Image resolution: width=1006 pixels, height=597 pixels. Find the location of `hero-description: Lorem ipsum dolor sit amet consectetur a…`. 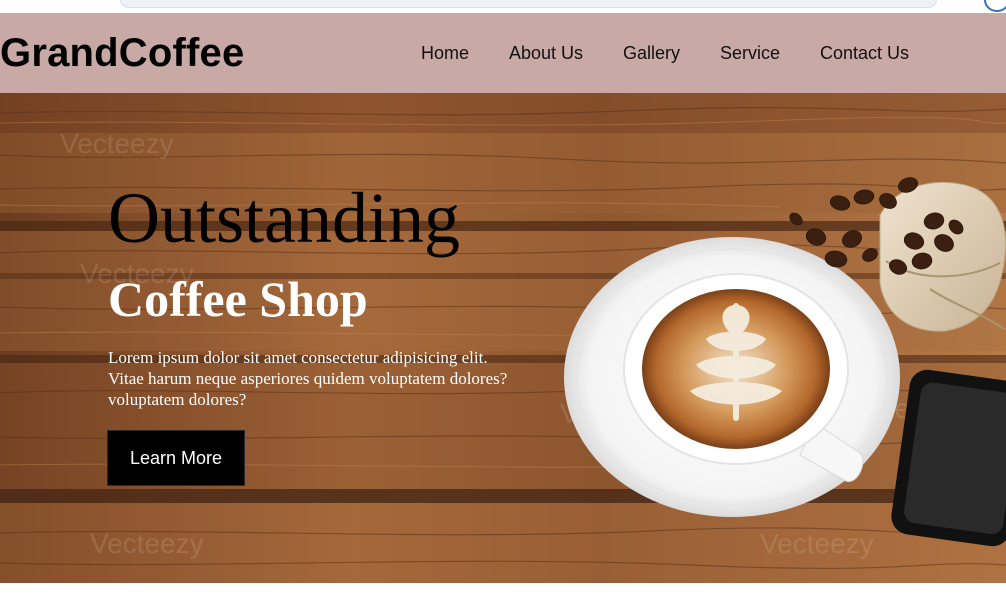

hero-description: Lorem ipsum dolor sit amet consectetur a… is located at coordinates (308, 378).